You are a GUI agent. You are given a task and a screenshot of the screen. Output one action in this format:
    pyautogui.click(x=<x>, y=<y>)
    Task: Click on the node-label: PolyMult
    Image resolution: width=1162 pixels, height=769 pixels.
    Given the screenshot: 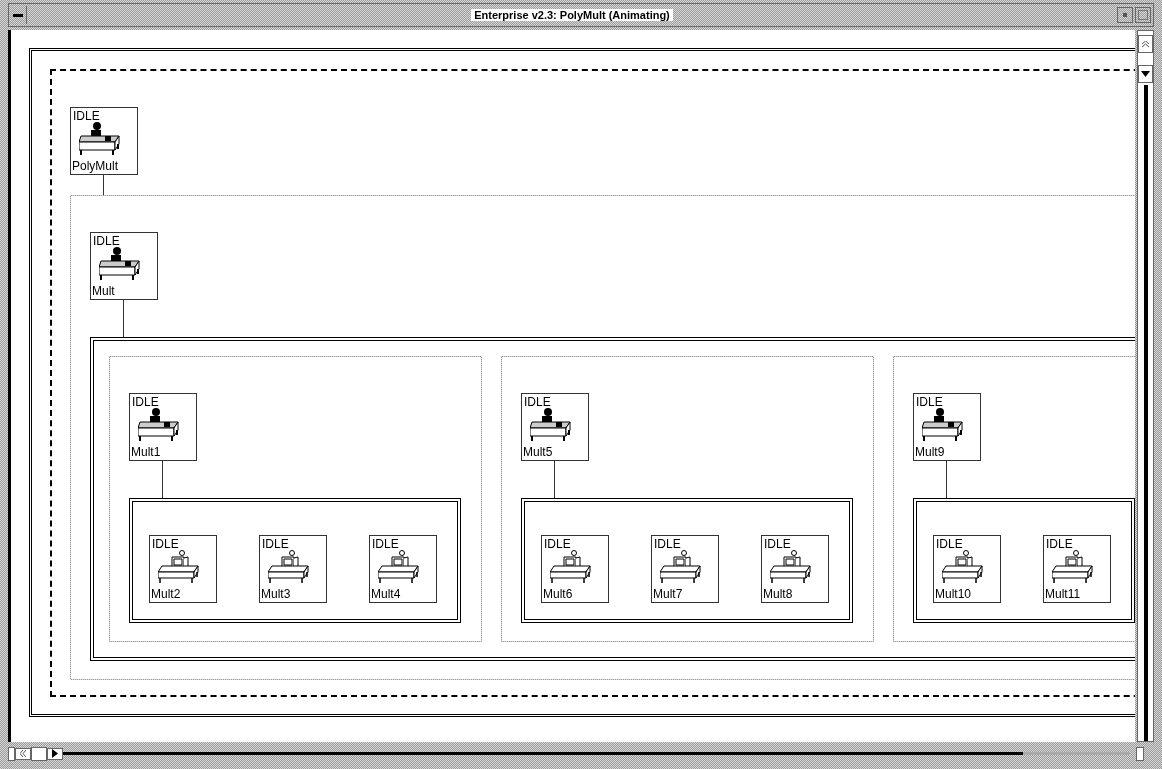 What is the action you would take?
    pyautogui.click(x=95, y=166)
    